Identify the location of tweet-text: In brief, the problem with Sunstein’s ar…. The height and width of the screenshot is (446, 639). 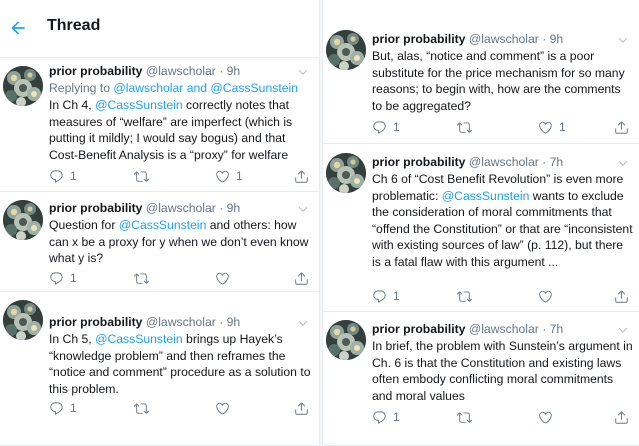
(502, 371).